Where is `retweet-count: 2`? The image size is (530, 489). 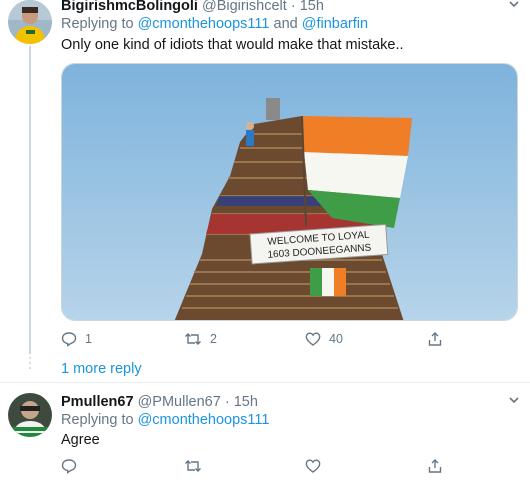 retweet-count: 2 is located at coordinates (213, 339).